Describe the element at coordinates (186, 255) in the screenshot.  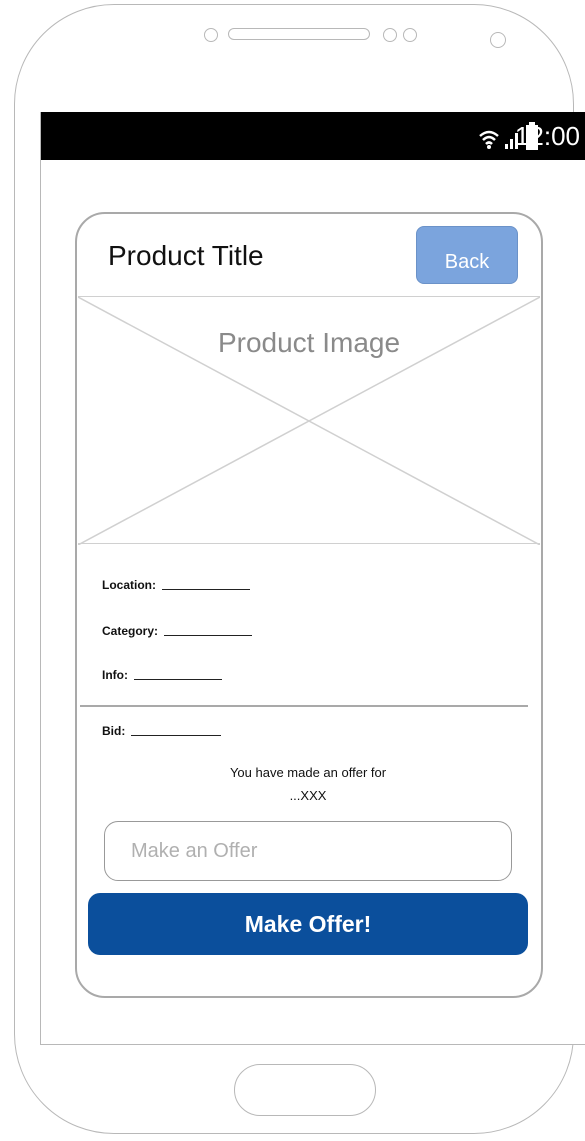
I see `product-title: Product Title` at that location.